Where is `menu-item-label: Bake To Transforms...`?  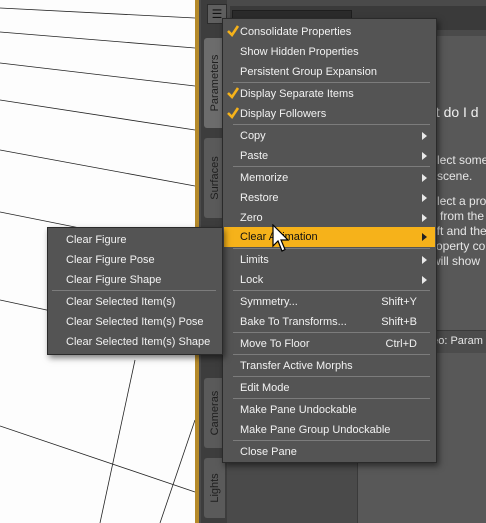
menu-item-label: Bake To Transforms... is located at coordinates (293, 322).